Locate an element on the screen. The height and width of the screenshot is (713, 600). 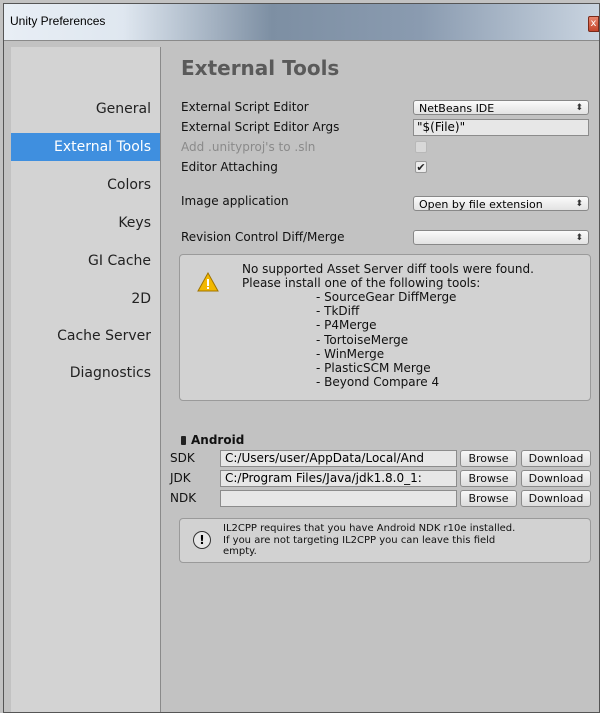
sidebar-item-colors: Colors is located at coordinates (85, 185).